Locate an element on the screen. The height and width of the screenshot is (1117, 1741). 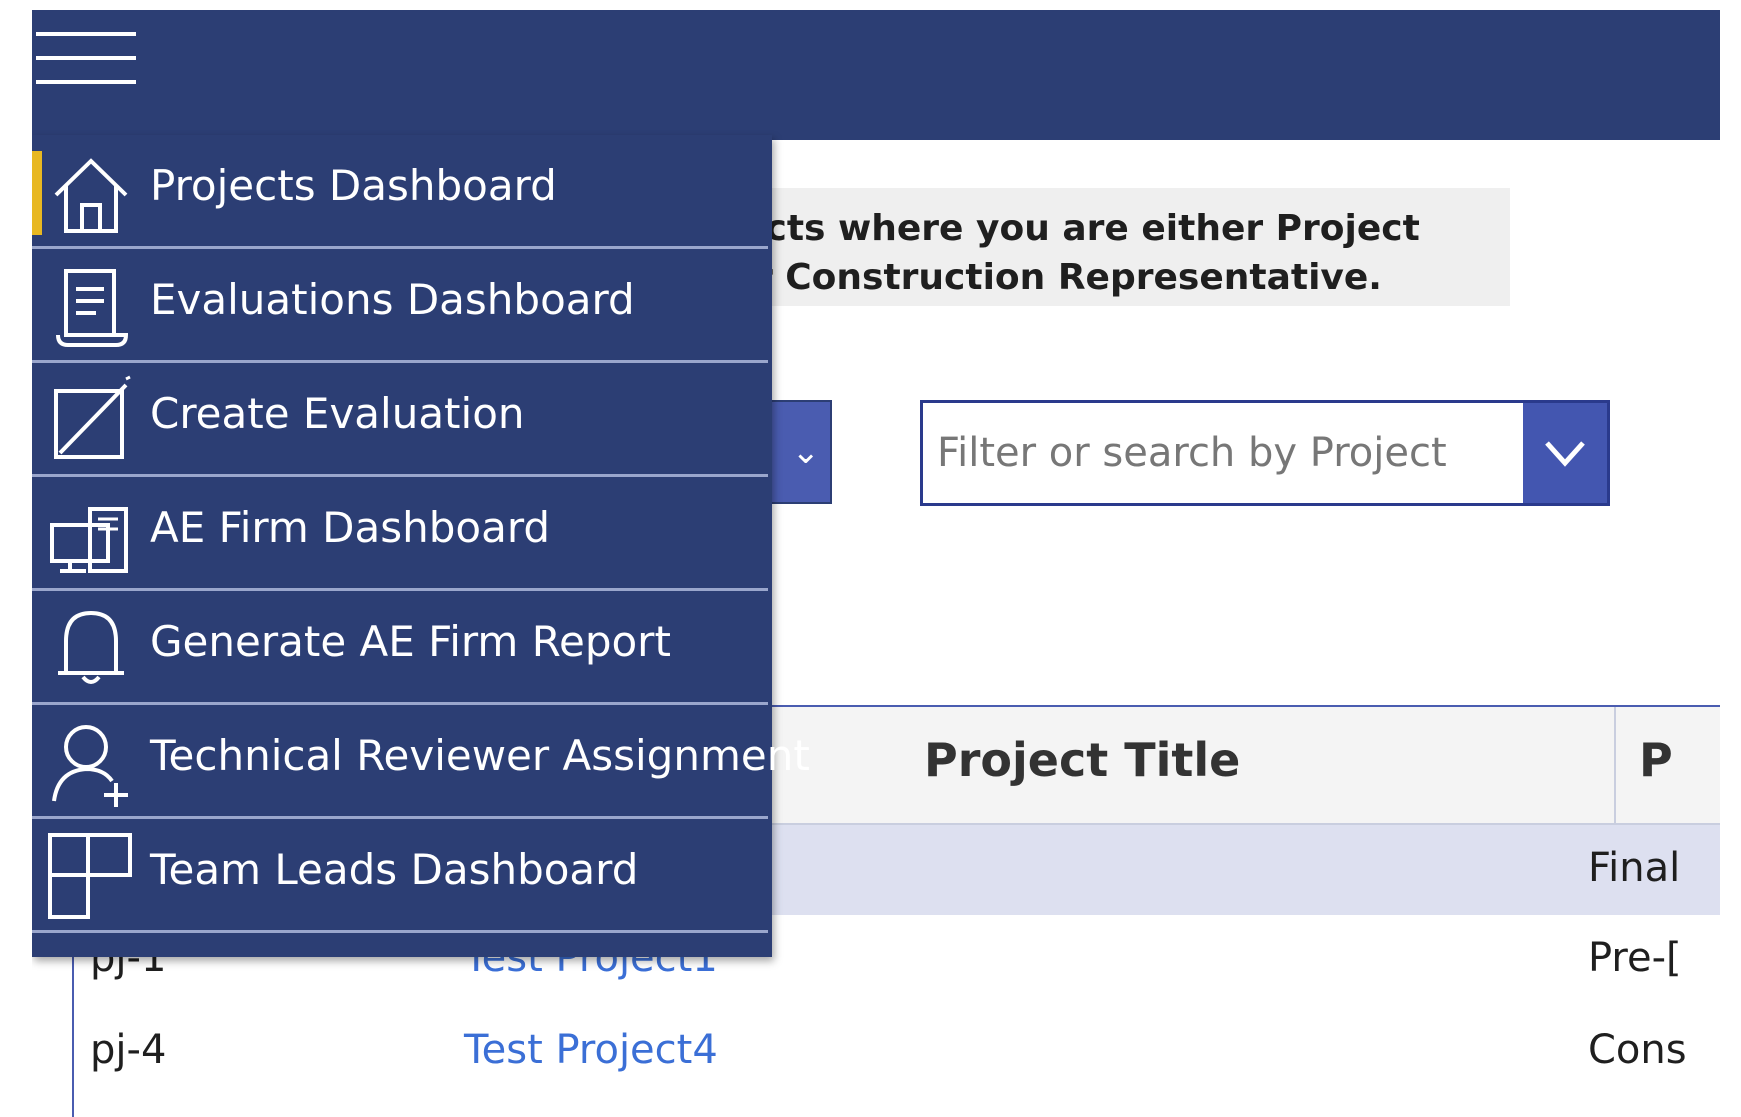
nav-item-label: AE Firm Dashboard is located at coordinates (350, 527).